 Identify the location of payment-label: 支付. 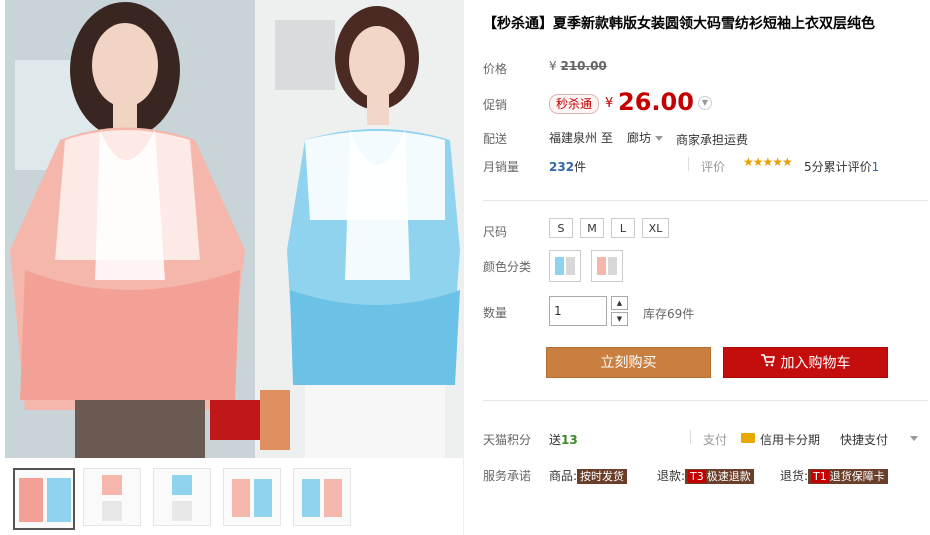
(715, 440).